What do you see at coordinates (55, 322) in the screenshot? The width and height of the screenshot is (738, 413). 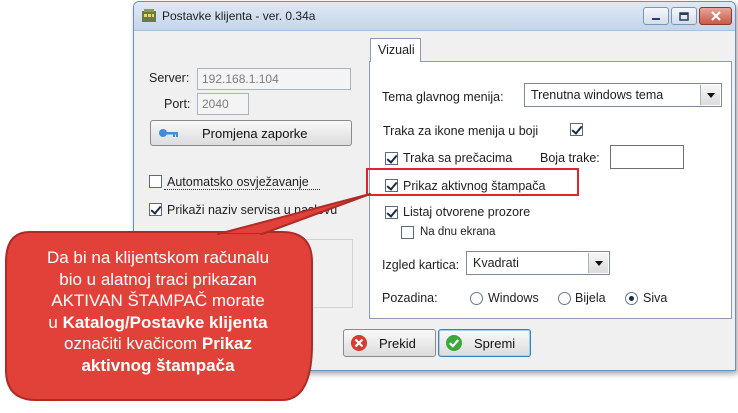 I see `callout-line-4-prefix: u` at bounding box center [55, 322].